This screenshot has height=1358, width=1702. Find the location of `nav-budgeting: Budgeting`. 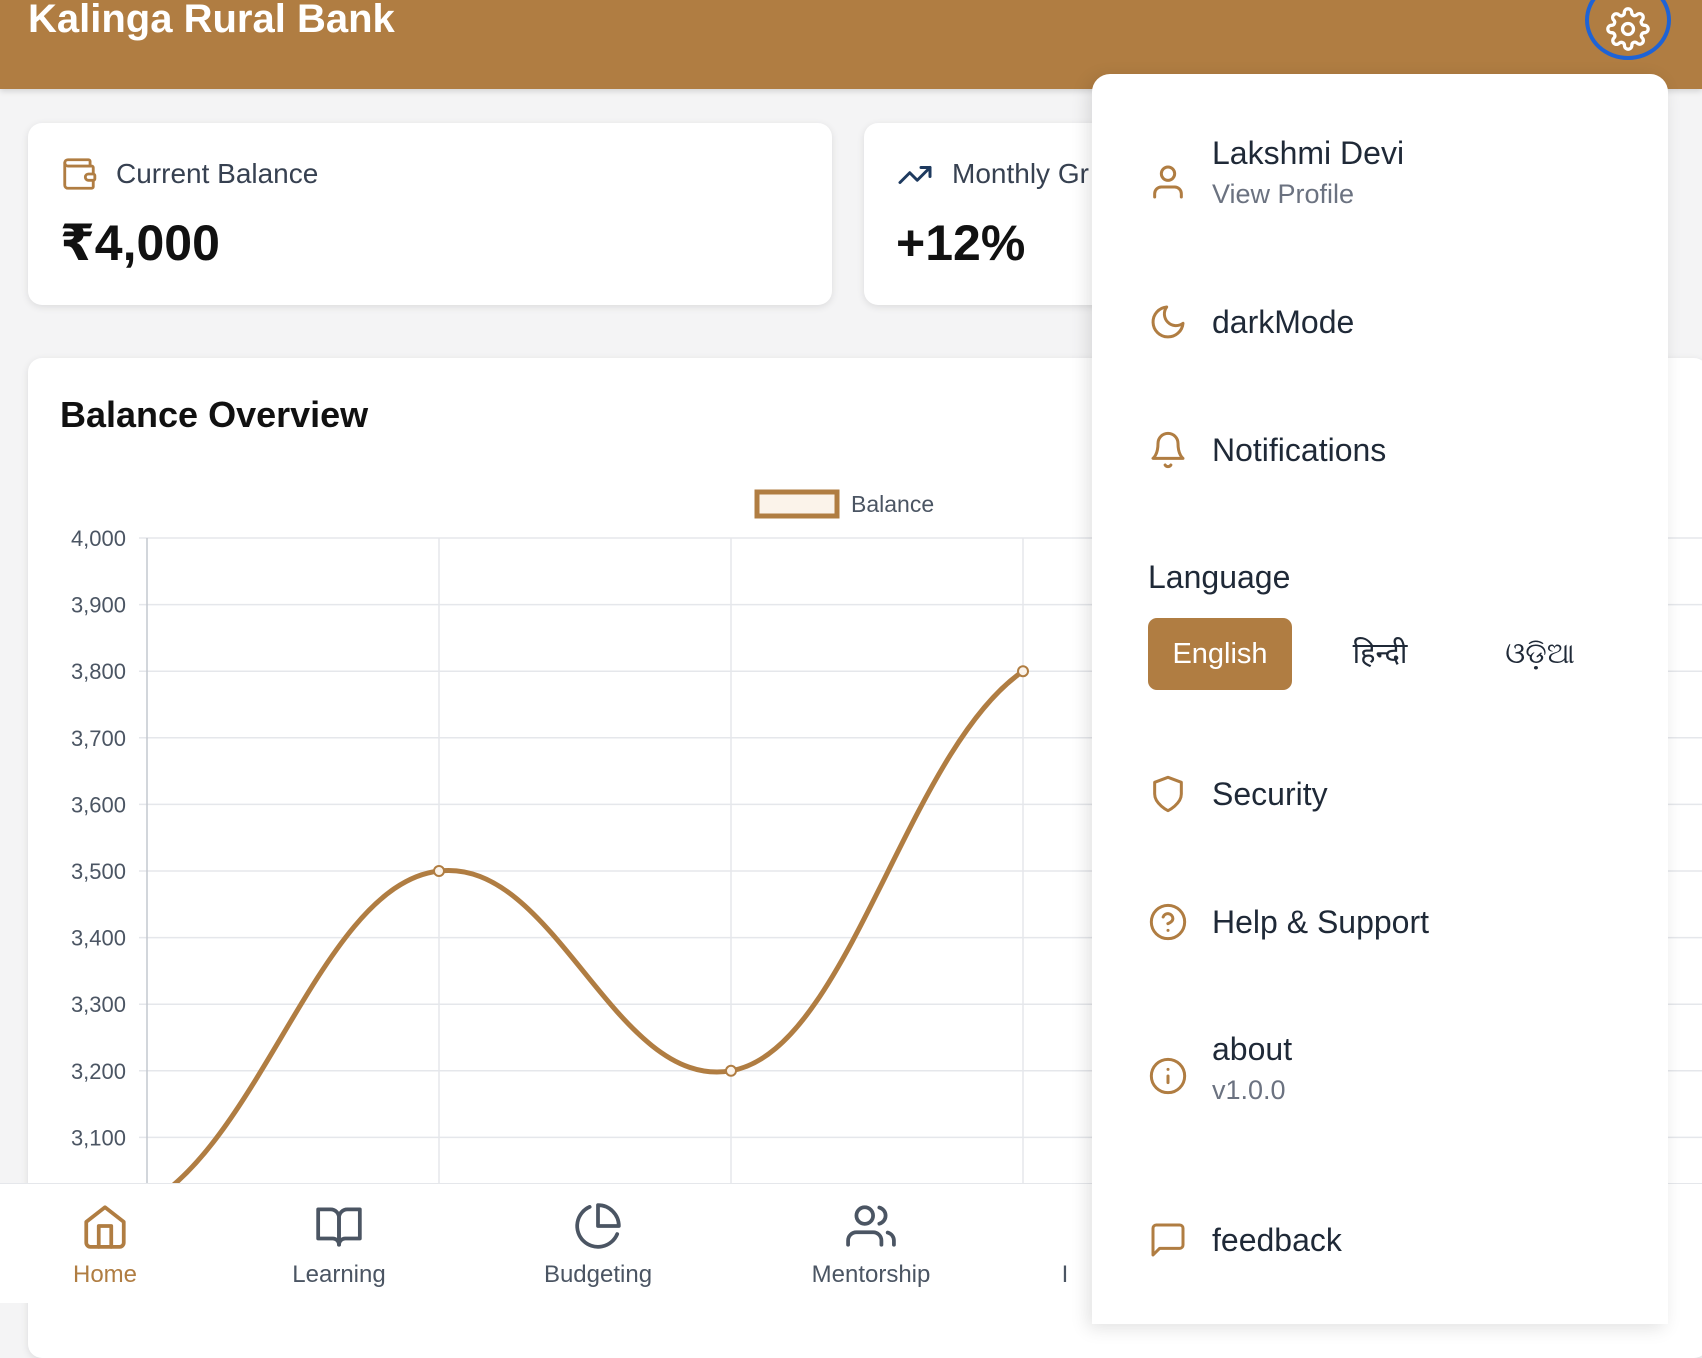

nav-budgeting: Budgeting is located at coordinates (598, 1243).